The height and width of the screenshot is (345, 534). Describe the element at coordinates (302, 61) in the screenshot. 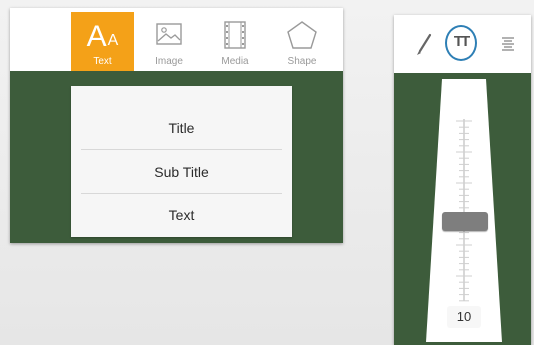

I see `shape-tool-label: Shape` at that location.